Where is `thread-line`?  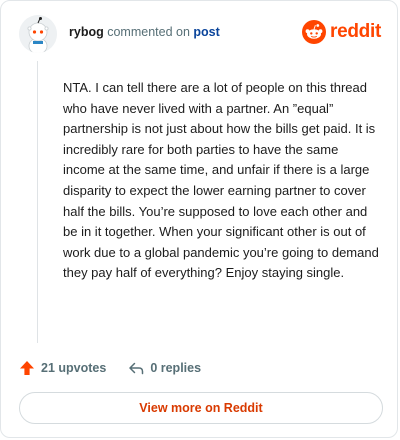
thread-line is located at coordinates (37, 202).